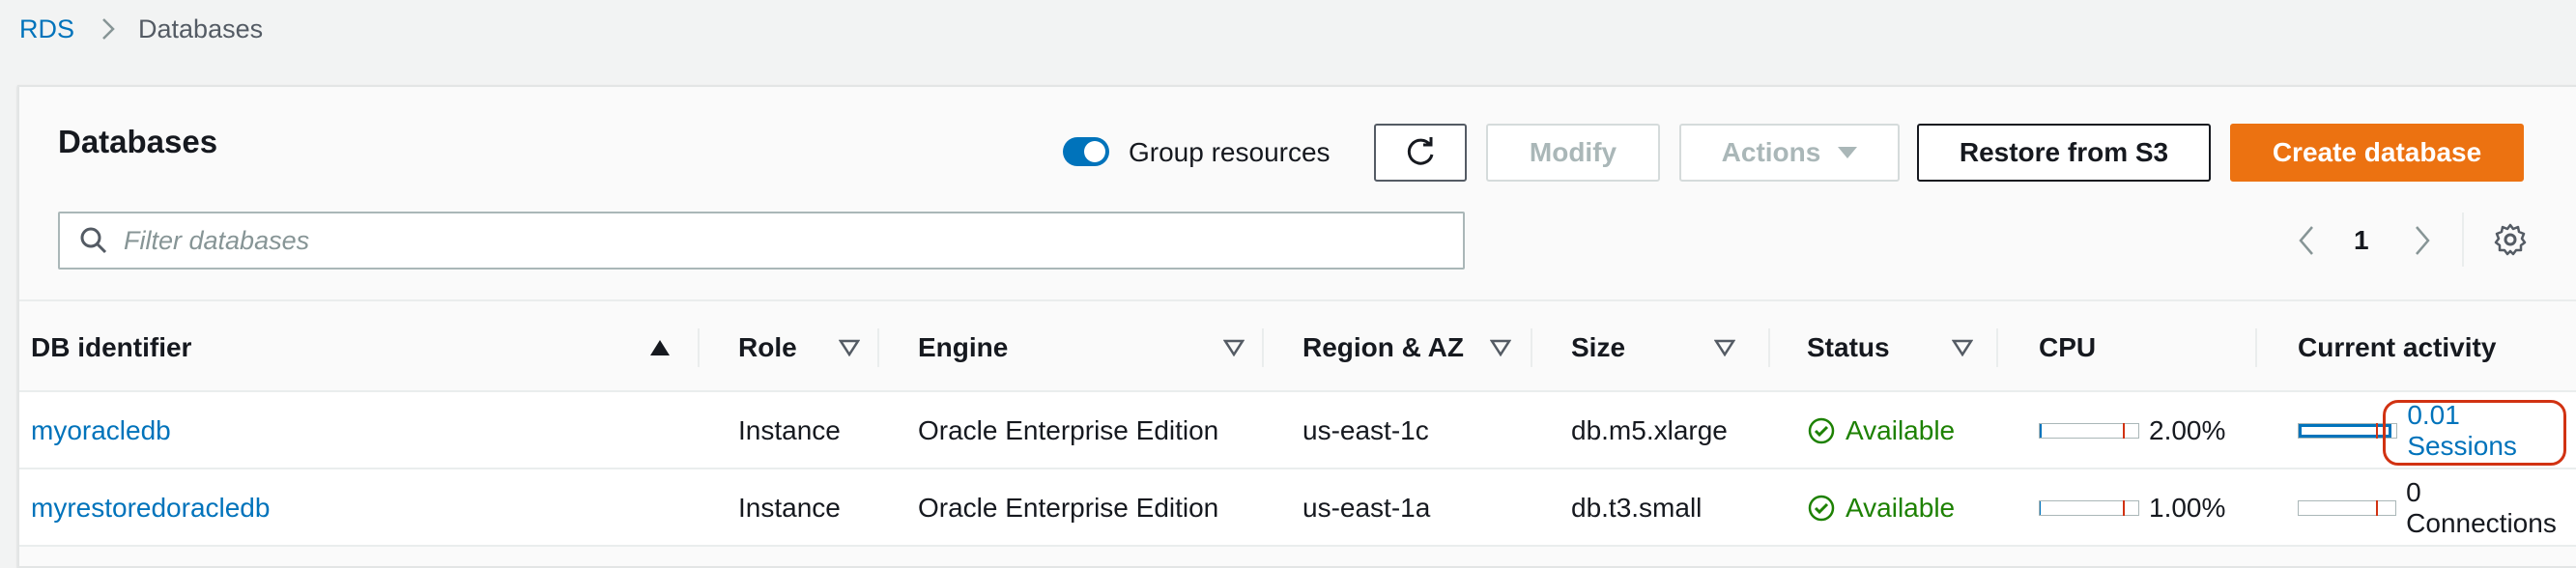 This screenshot has height=568, width=2576. Describe the element at coordinates (2463, 240) in the screenshot. I see `pagination-divider` at that location.